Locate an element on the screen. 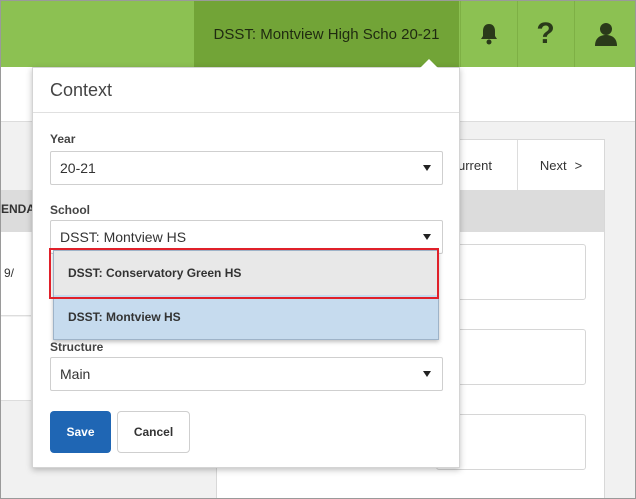  user-icon is located at coordinates (605, 34).